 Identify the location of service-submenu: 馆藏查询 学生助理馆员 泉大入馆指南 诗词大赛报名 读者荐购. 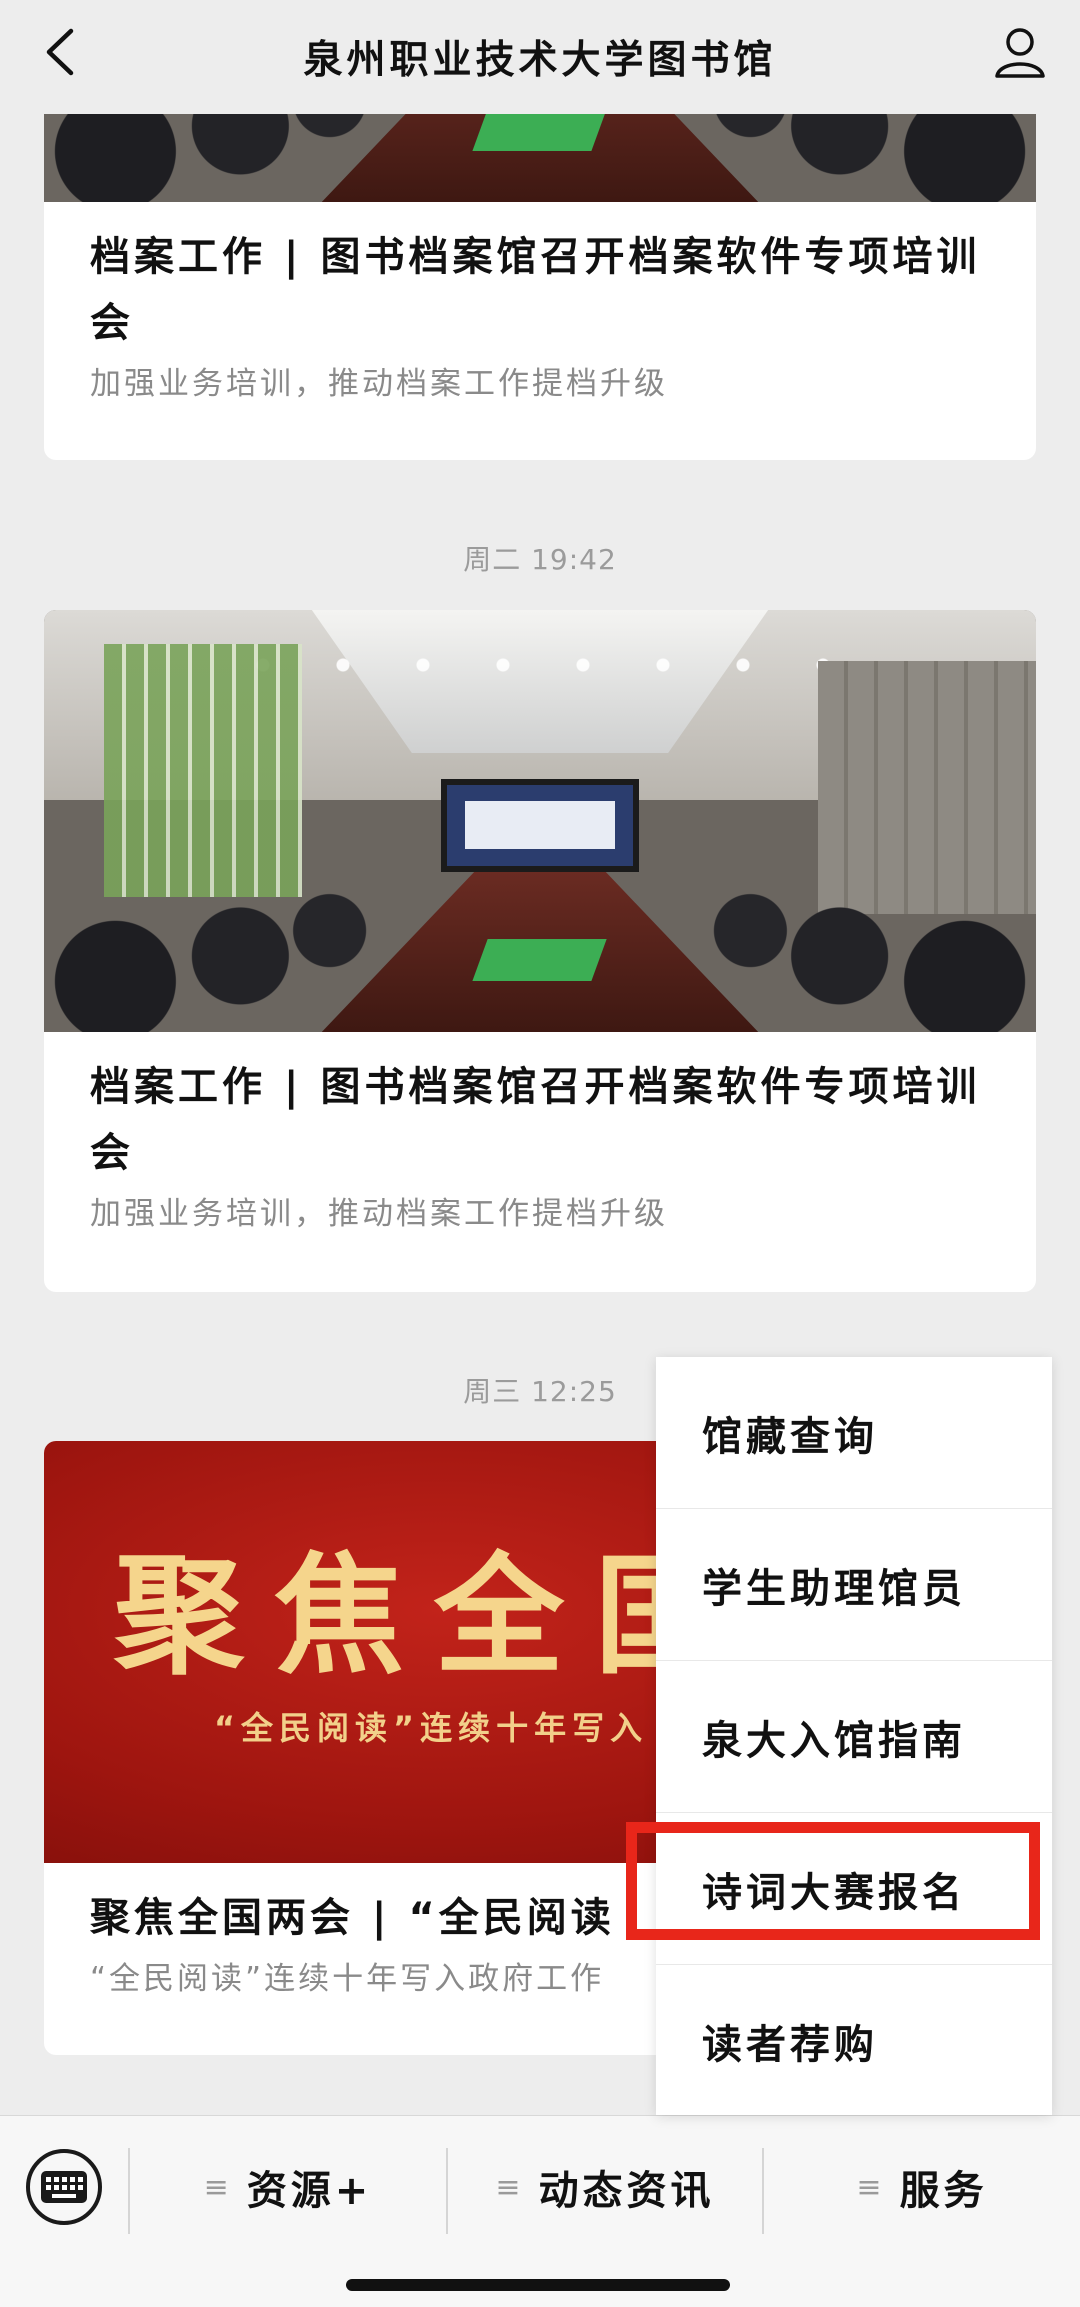
(854, 1736).